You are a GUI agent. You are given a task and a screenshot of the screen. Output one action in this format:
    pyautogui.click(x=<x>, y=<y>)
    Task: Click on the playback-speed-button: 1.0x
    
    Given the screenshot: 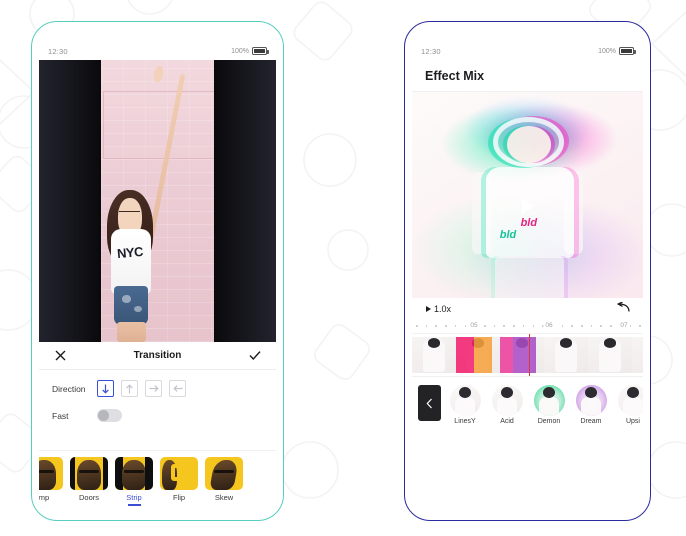 What is the action you would take?
    pyautogui.click(x=439, y=309)
    